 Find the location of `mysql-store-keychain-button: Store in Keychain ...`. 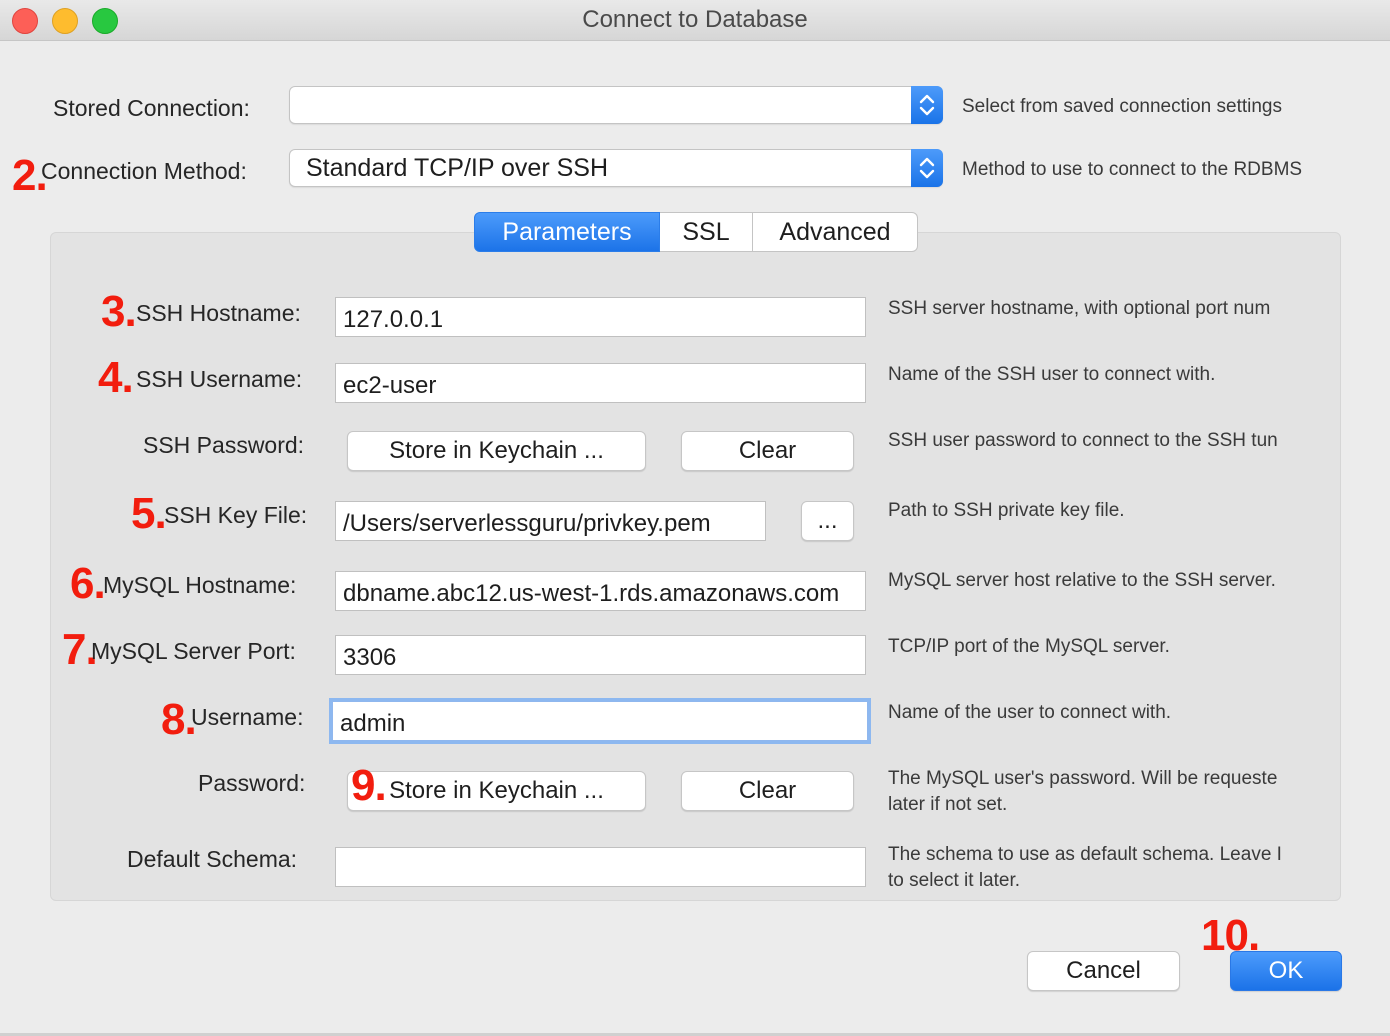

mysql-store-keychain-button: Store in Keychain ... is located at coordinates (496, 791).